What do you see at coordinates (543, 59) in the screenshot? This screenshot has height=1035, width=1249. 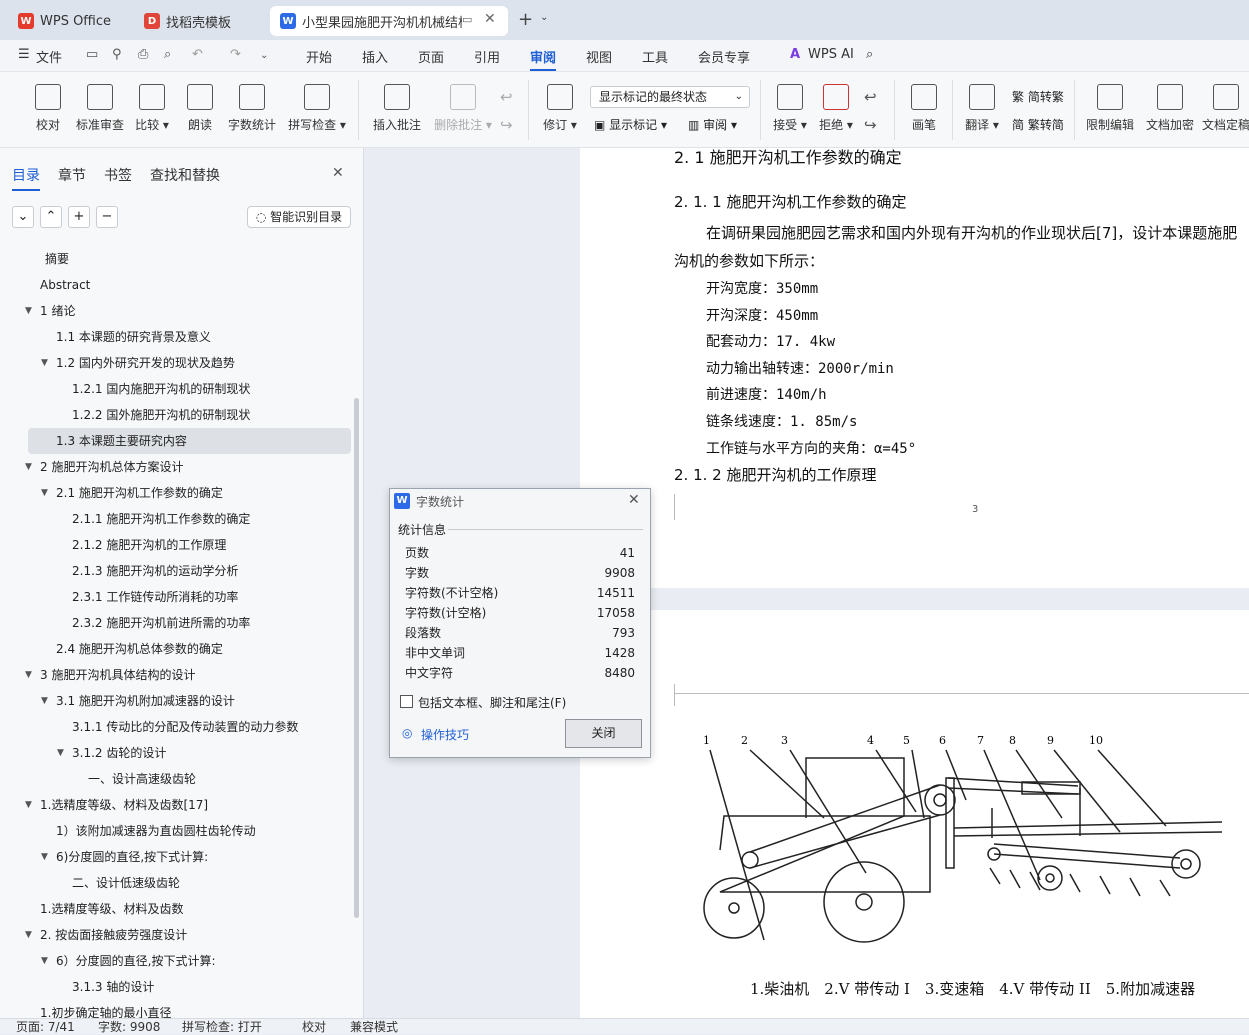 I see `menu-review: 审阅` at bounding box center [543, 59].